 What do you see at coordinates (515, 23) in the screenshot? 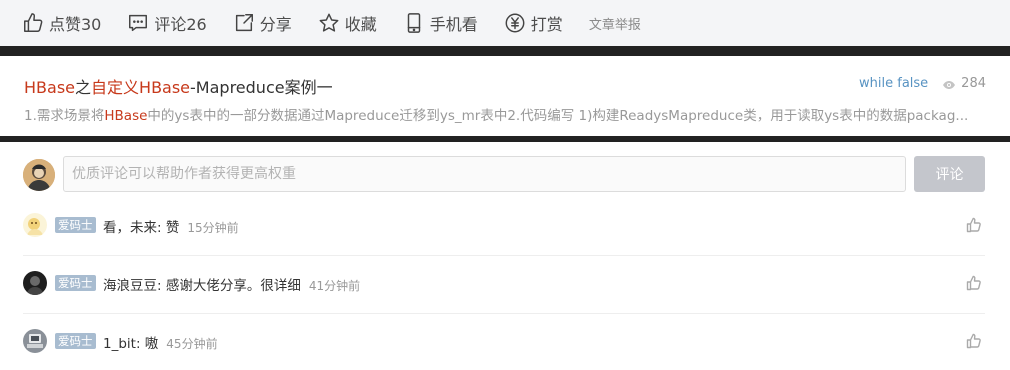
I see `yen-icon` at bounding box center [515, 23].